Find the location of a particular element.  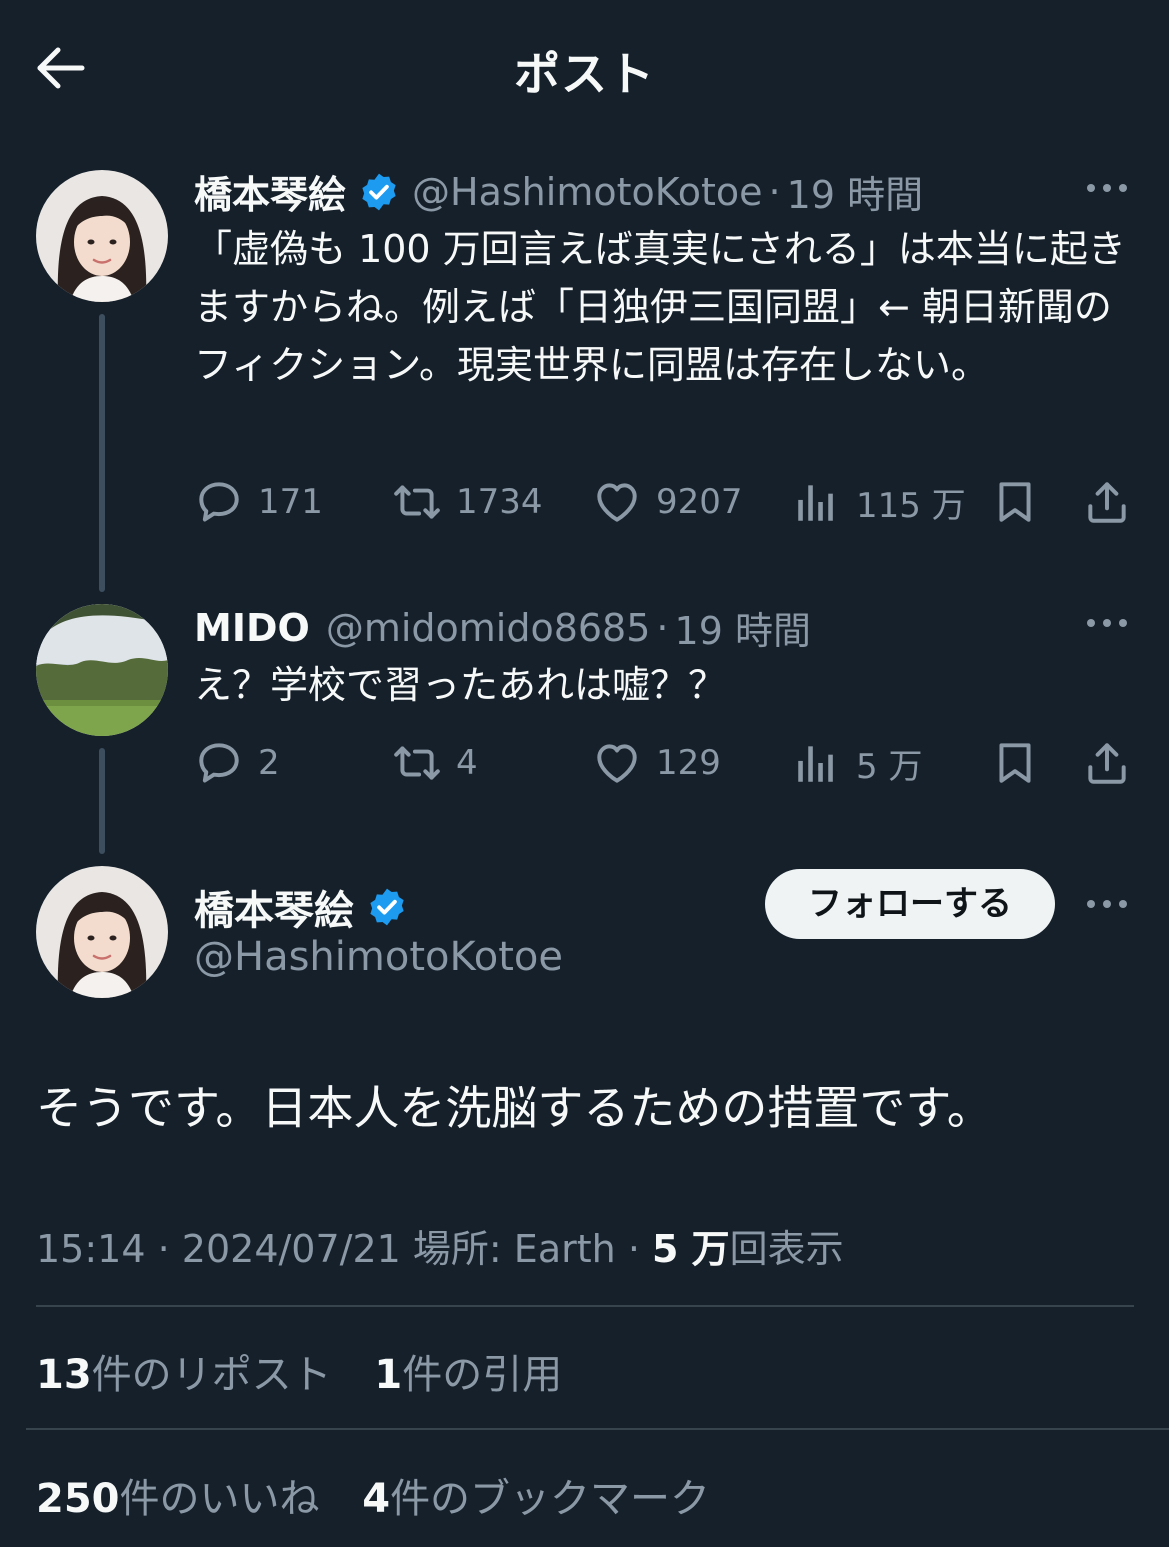

page-title: ポスト is located at coordinates (584, 74).